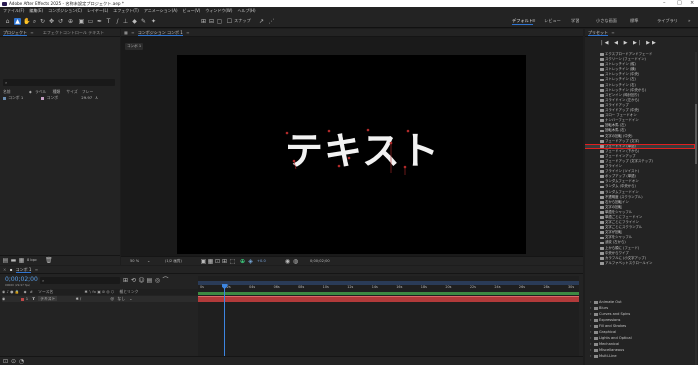  What do you see at coordinates (696, 134) in the screenshot?
I see `scrollbar-thumb` at bounding box center [696, 134].